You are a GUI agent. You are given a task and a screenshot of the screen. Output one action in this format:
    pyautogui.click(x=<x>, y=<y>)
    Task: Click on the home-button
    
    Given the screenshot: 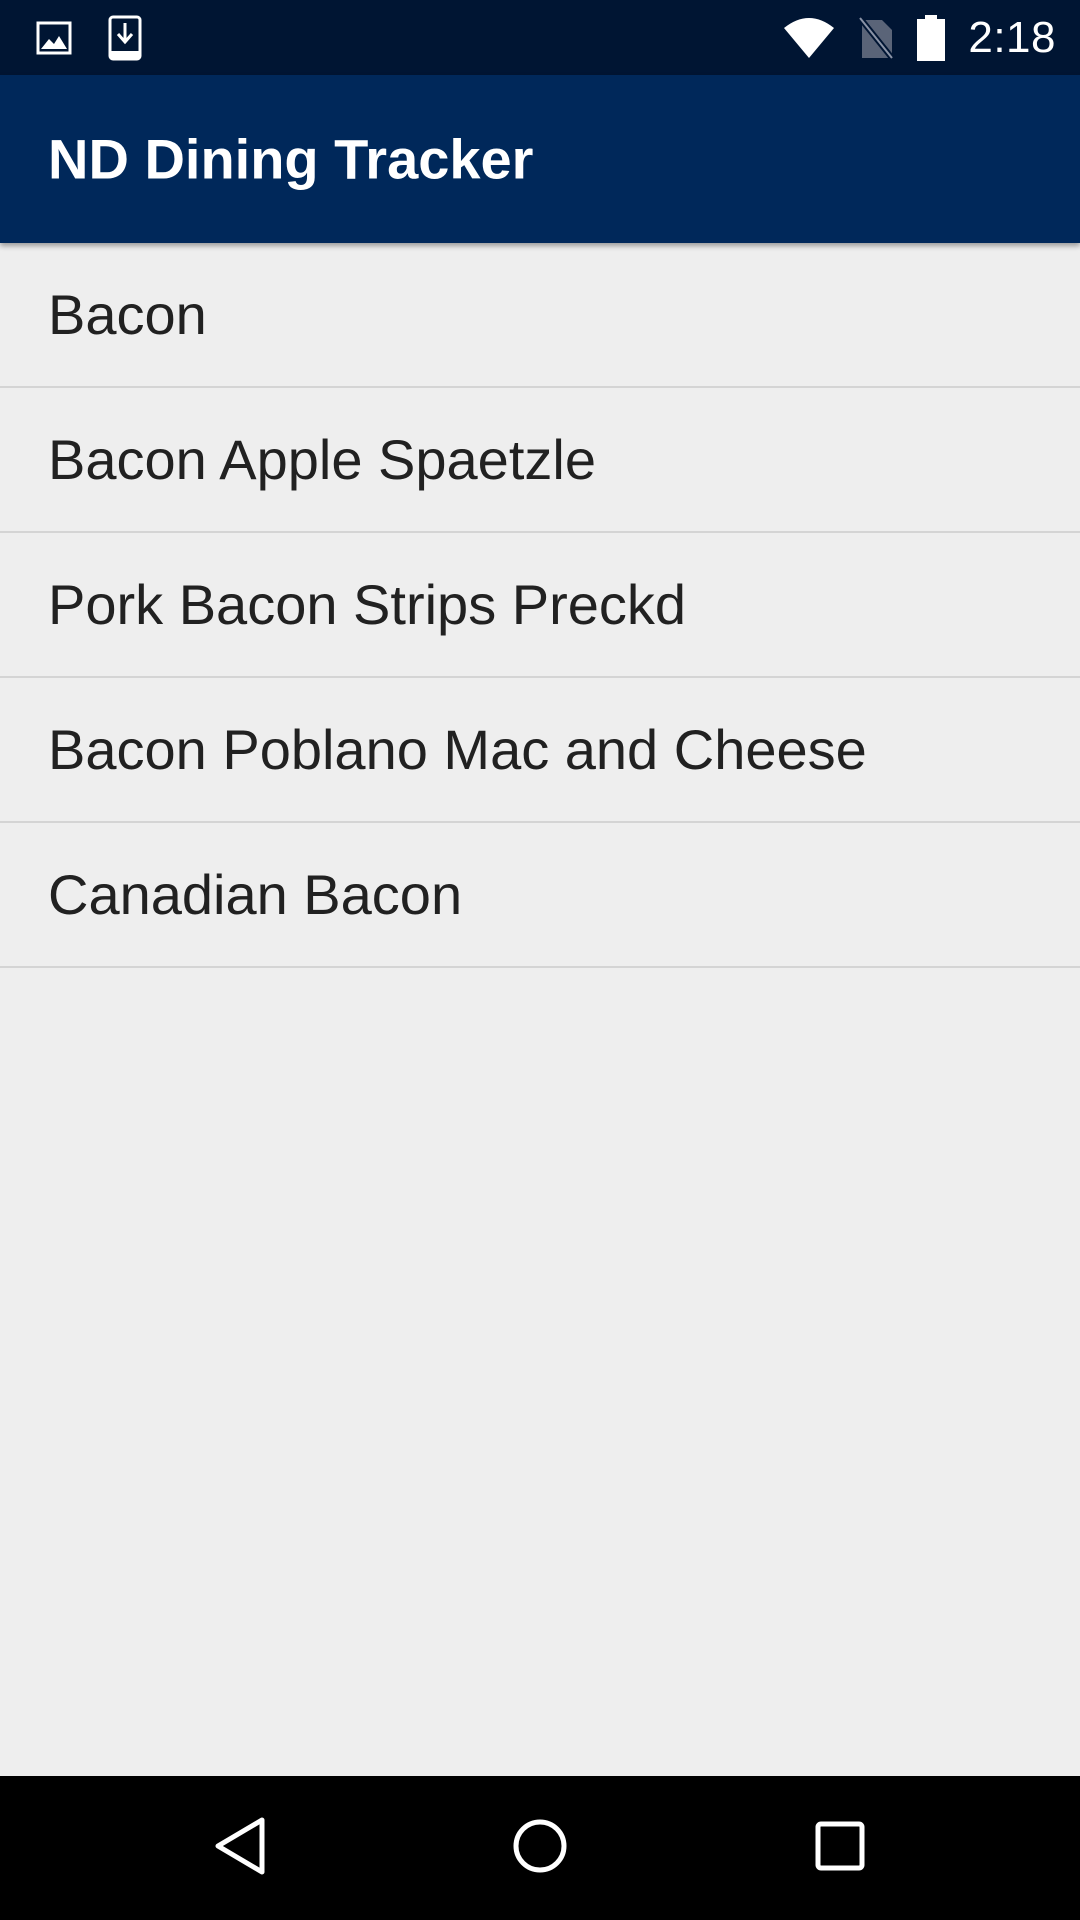 What is the action you would take?
    pyautogui.click(x=540, y=1848)
    